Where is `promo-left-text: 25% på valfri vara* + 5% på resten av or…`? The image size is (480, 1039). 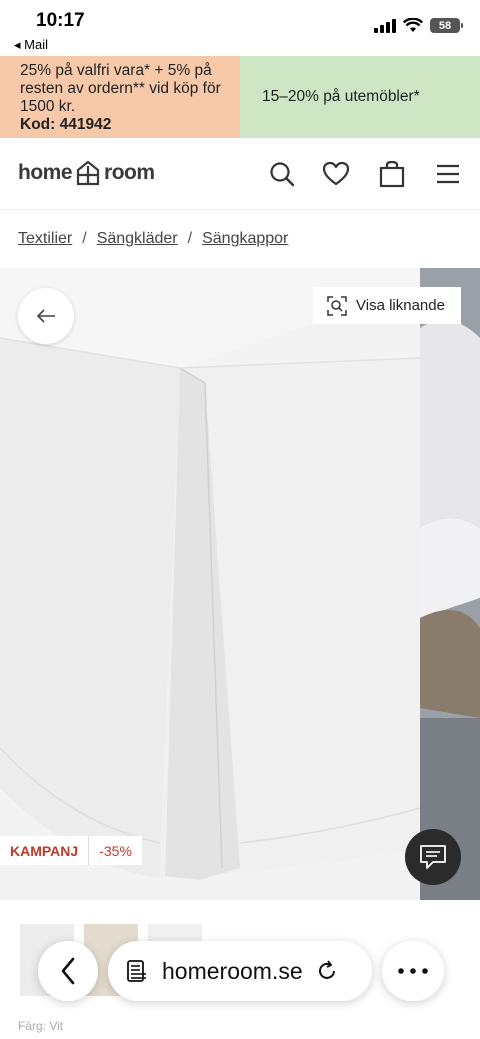 promo-left-text: 25% på valfri vara* + 5% på resten av or… is located at coordinates (120, 88).